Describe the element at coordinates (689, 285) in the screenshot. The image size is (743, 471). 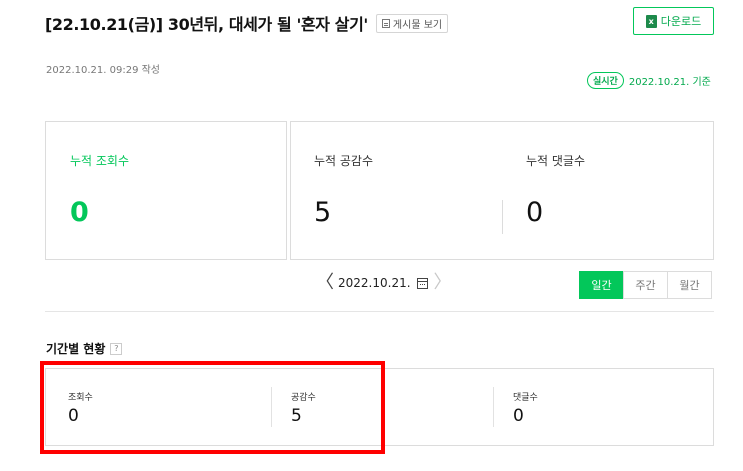
I see `tab-monthly: 월간` at that location.